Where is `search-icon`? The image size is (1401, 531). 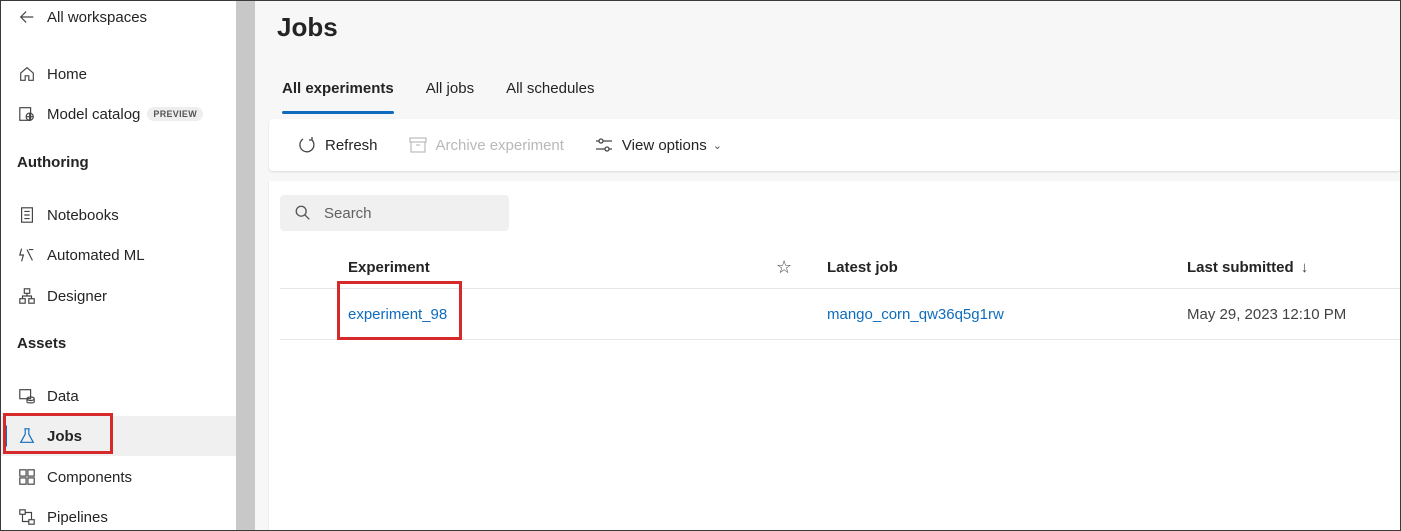
search-icon is located at coordinates (302, 212).